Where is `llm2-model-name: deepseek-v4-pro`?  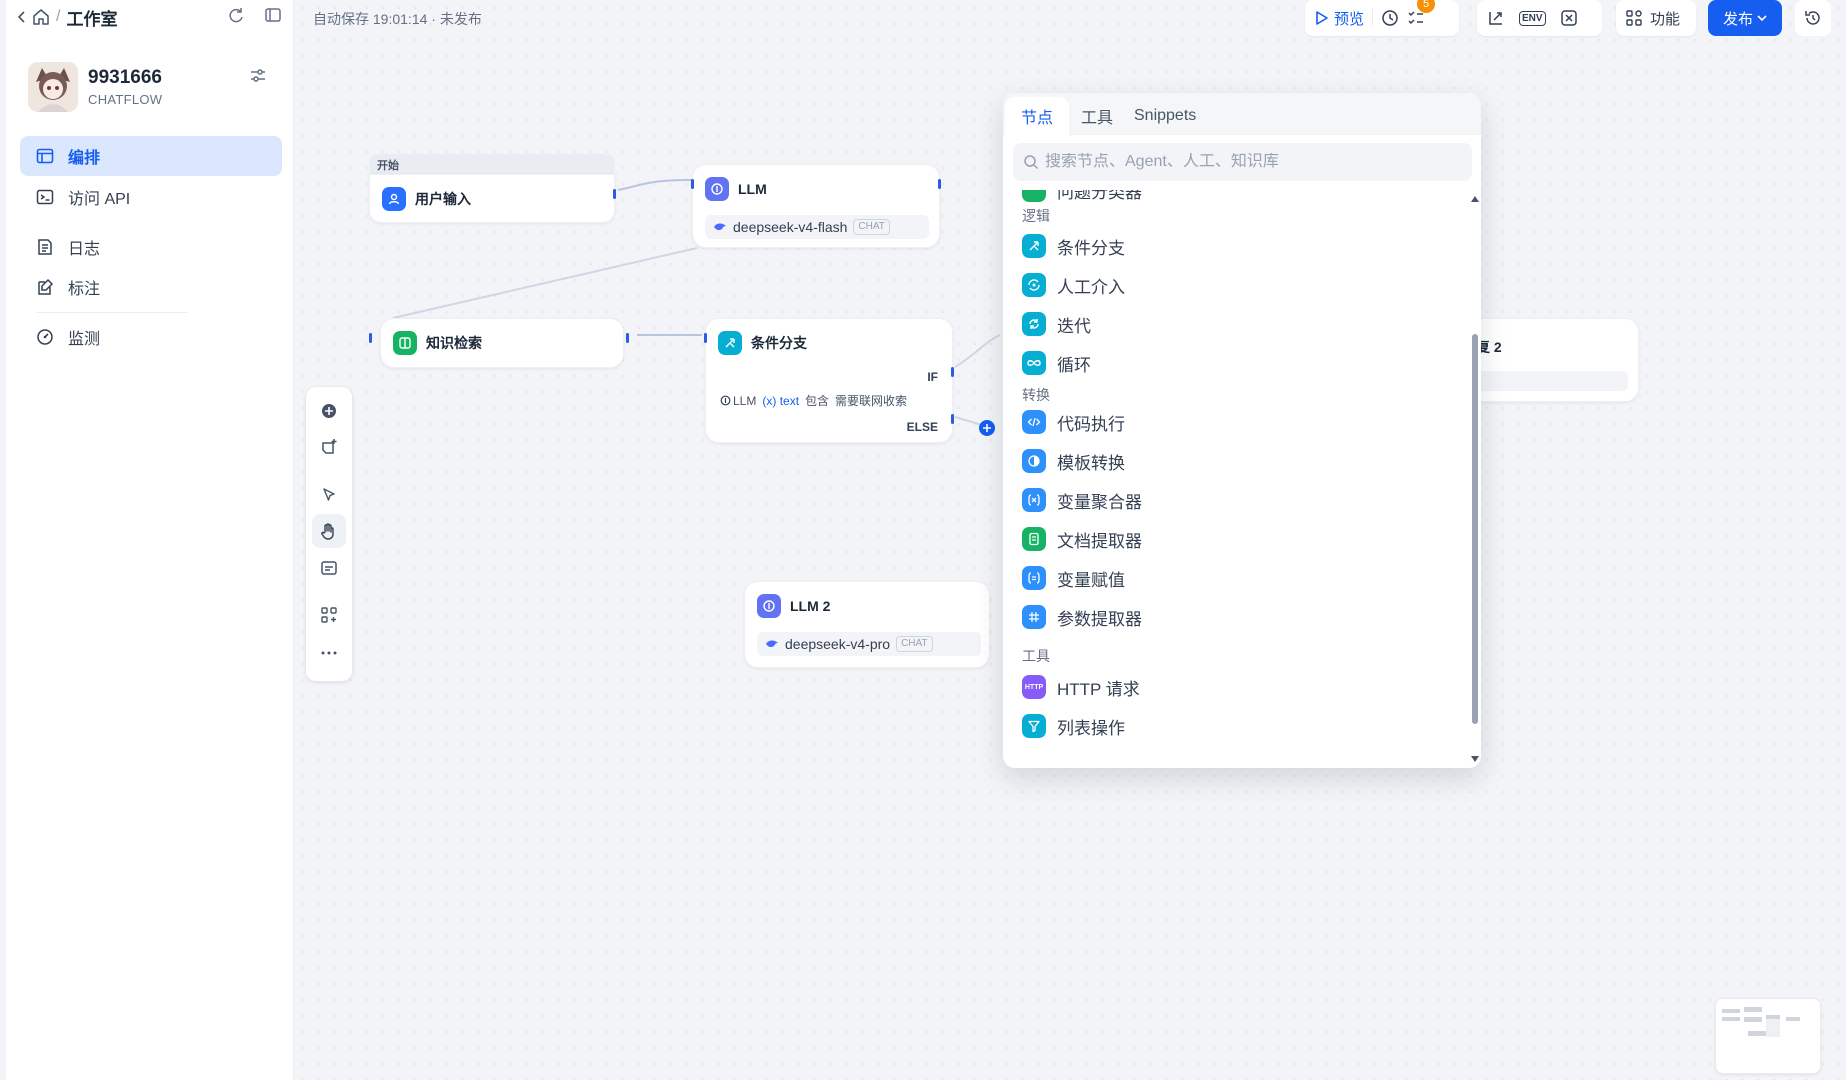
llm2-model-name: deepseek-v4-pro is located at coordinates (838, 644).